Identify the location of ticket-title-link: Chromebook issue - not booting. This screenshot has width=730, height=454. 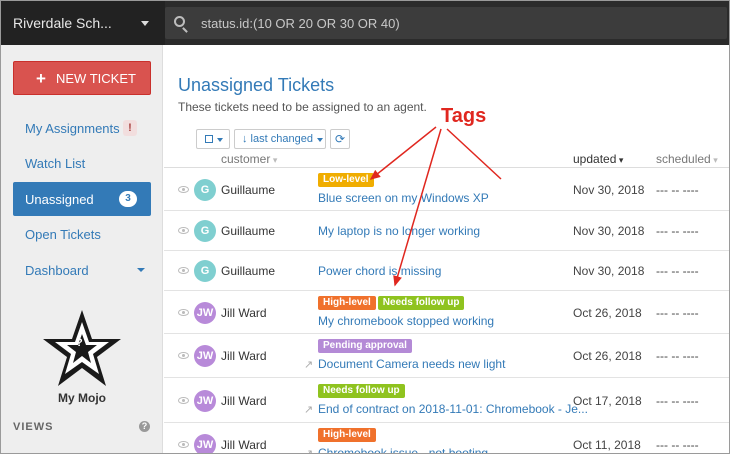
(403, 449).